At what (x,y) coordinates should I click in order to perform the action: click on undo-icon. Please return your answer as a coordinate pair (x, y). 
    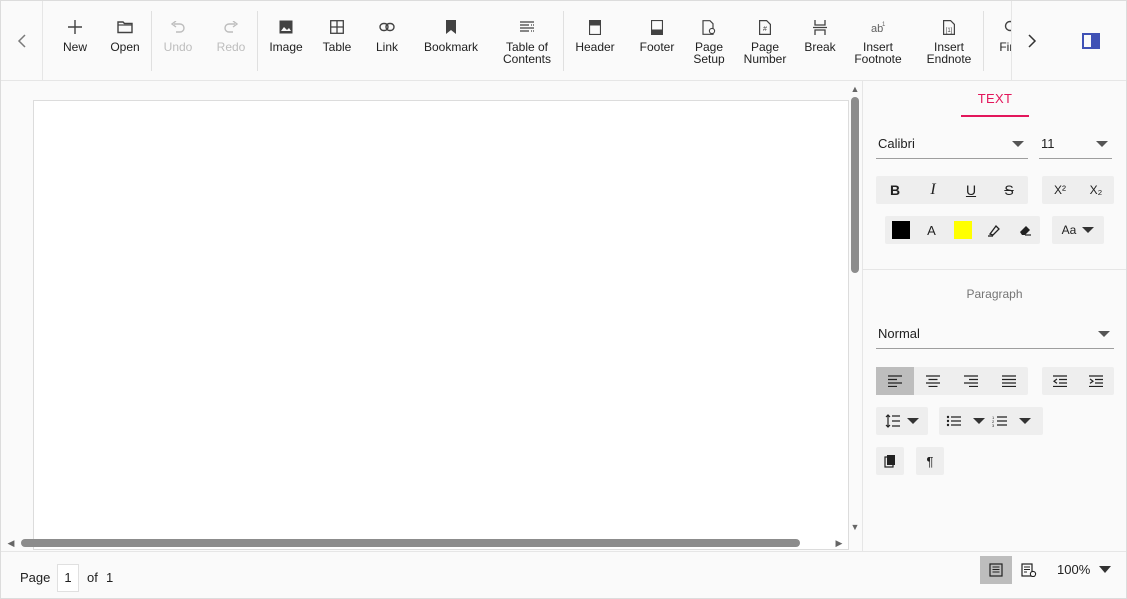
    Looking at the image, I should click on (178, 27).